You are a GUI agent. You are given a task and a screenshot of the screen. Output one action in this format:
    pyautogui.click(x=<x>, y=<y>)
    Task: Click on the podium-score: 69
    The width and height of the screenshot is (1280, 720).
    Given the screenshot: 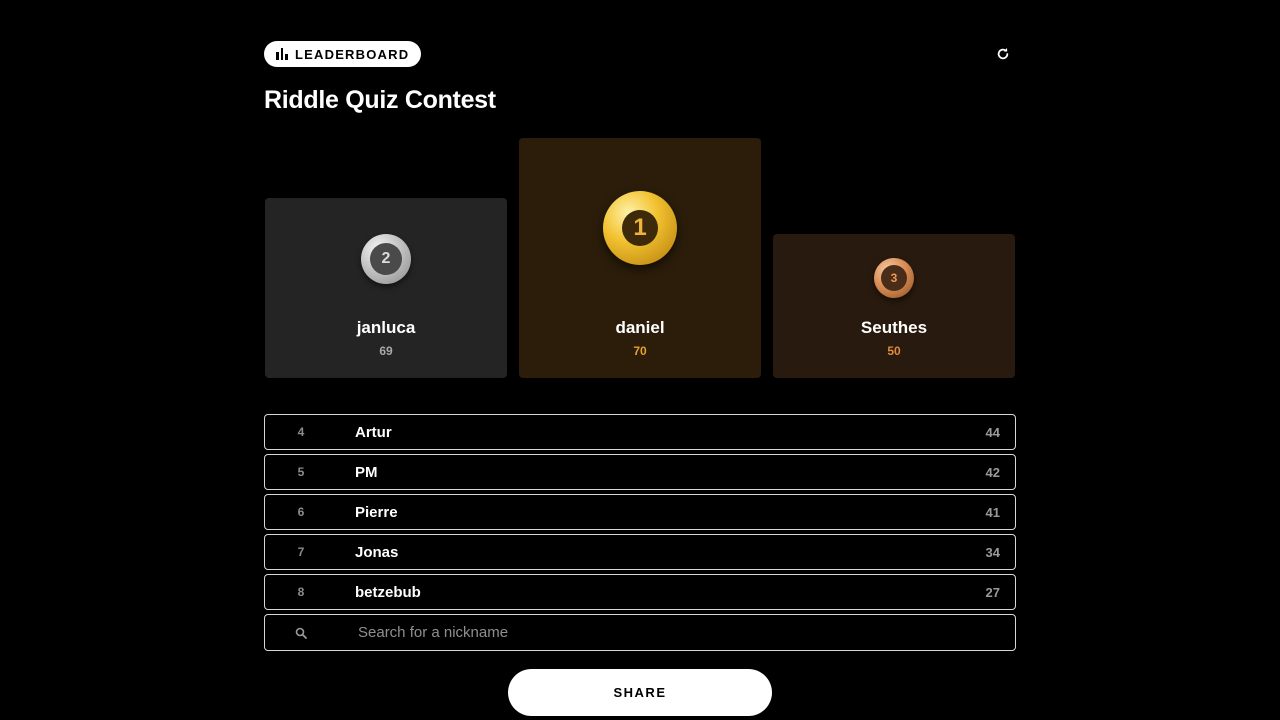 What is the action you would take?
    pyautogui.click(x=386, y=351)
    